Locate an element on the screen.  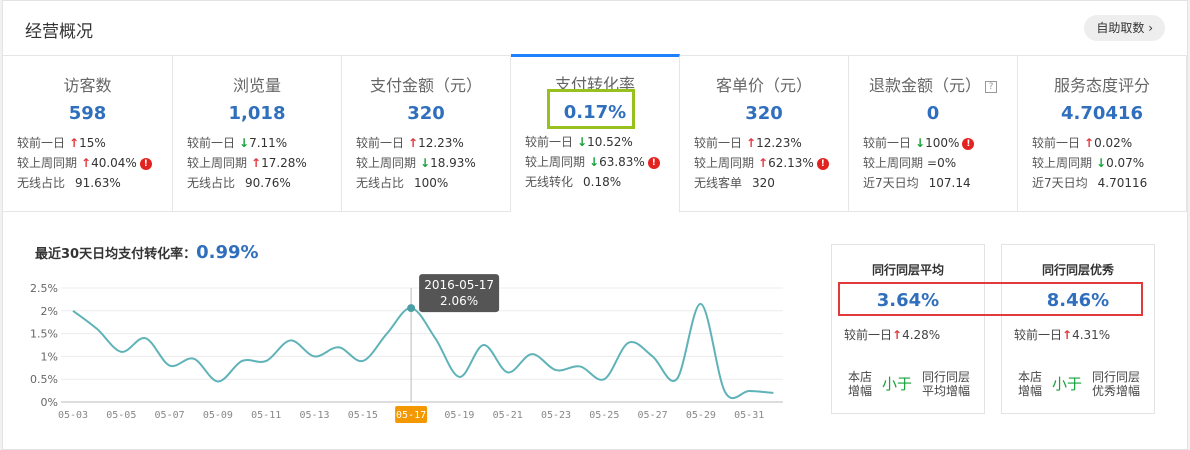
tooltip-value: 2.06% is located at coordinates (459, 301).